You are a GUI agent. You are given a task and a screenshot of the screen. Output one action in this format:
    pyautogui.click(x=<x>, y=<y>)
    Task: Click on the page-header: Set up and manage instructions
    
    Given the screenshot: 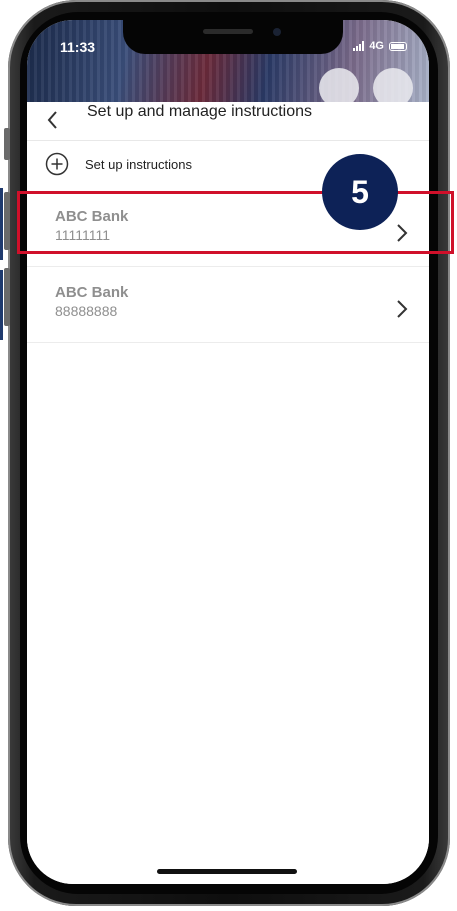 What is the action you would take?
    pyautogui.click(x=228, y=121)
    